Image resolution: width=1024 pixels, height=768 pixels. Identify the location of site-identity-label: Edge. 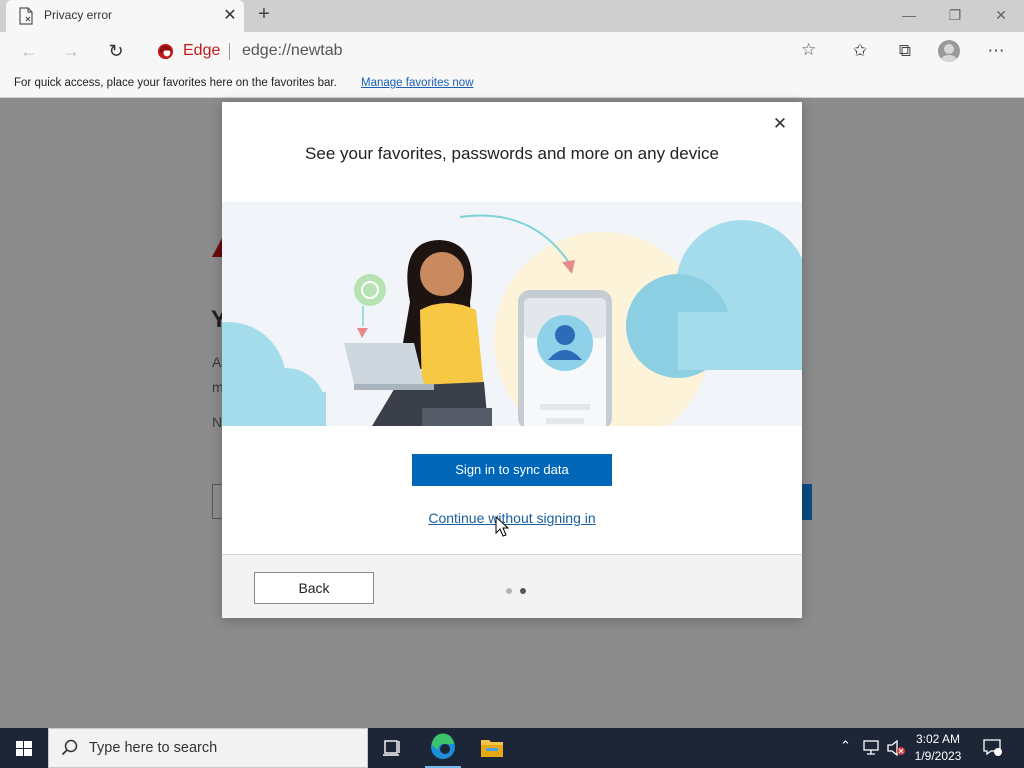
(201, 51).